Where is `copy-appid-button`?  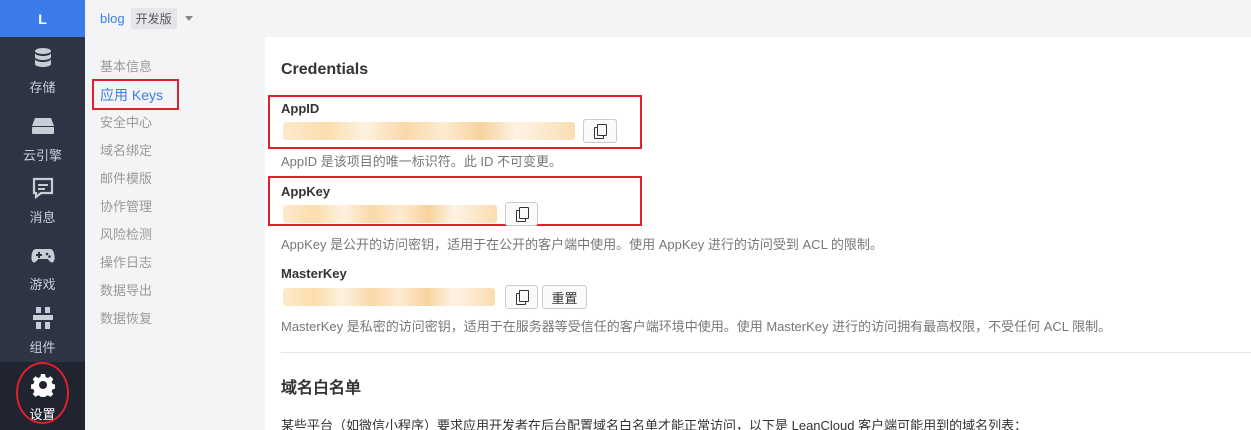 copy-appid-button is located at coordinates (600, 131).